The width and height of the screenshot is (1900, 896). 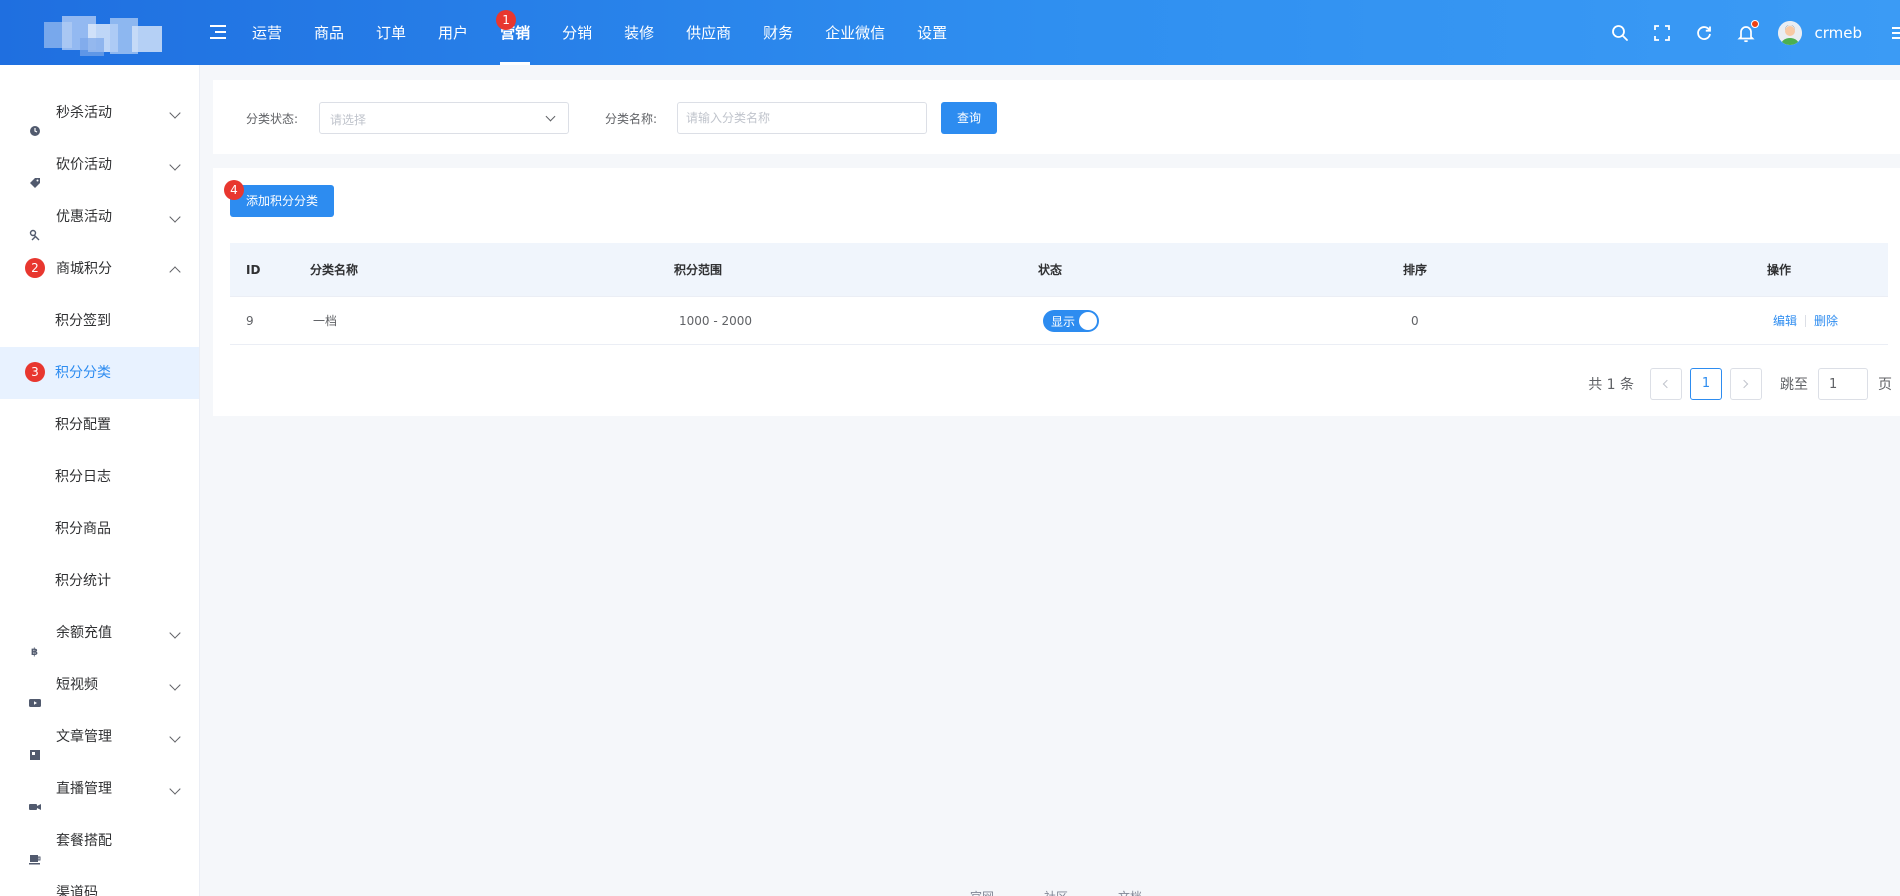 I want to click on cell-actions: 编辑 删除, so click(x=1805, y=320).